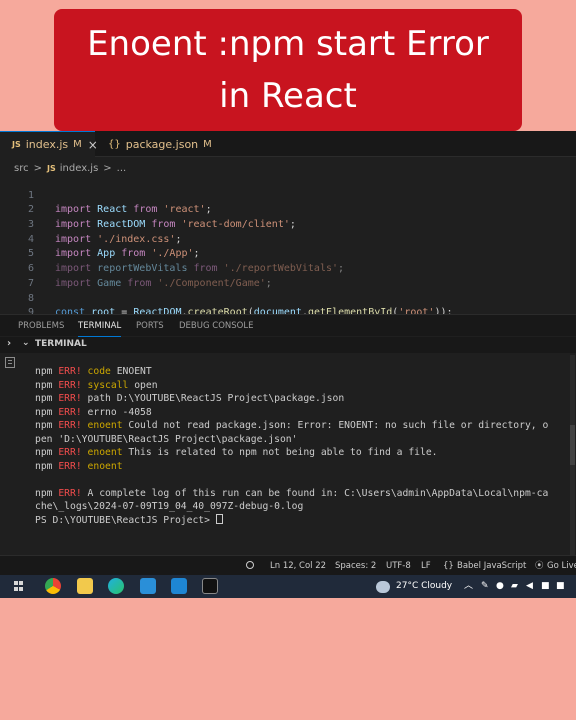  I want to click on tab-problems: PROBLEMS, so click(41, 326).